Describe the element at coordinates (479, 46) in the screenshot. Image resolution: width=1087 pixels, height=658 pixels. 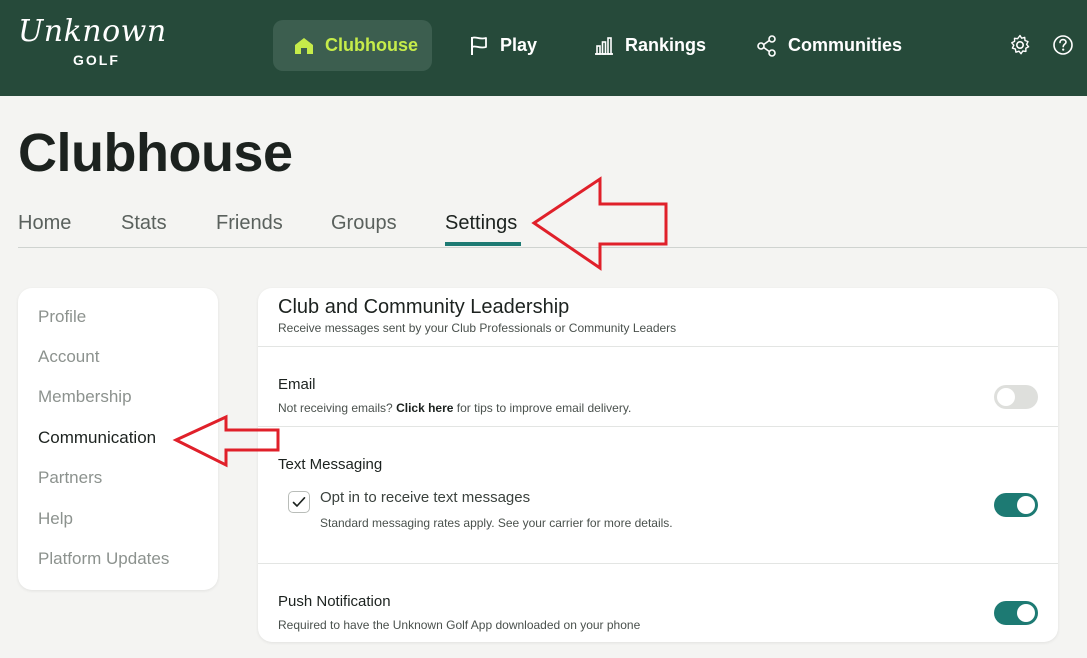
I see `flag-icon` at that location.